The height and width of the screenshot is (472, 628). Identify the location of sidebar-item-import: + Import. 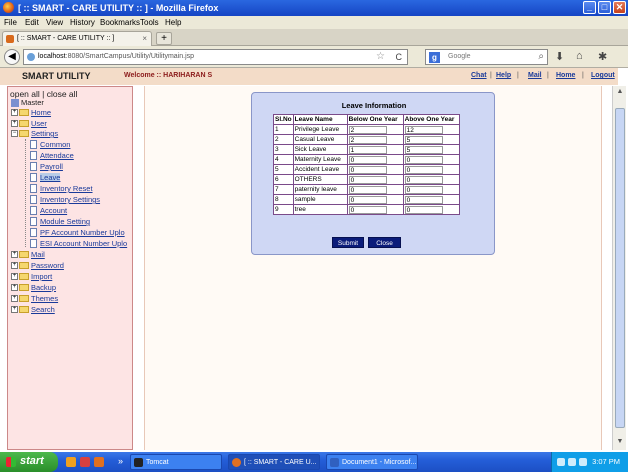
(31, 277).